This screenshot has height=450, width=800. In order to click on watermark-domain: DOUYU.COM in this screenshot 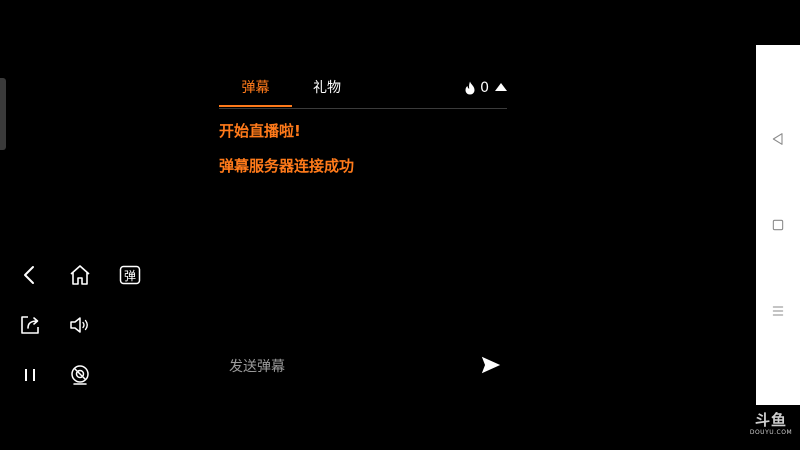, I will do `click(771, 432)`.